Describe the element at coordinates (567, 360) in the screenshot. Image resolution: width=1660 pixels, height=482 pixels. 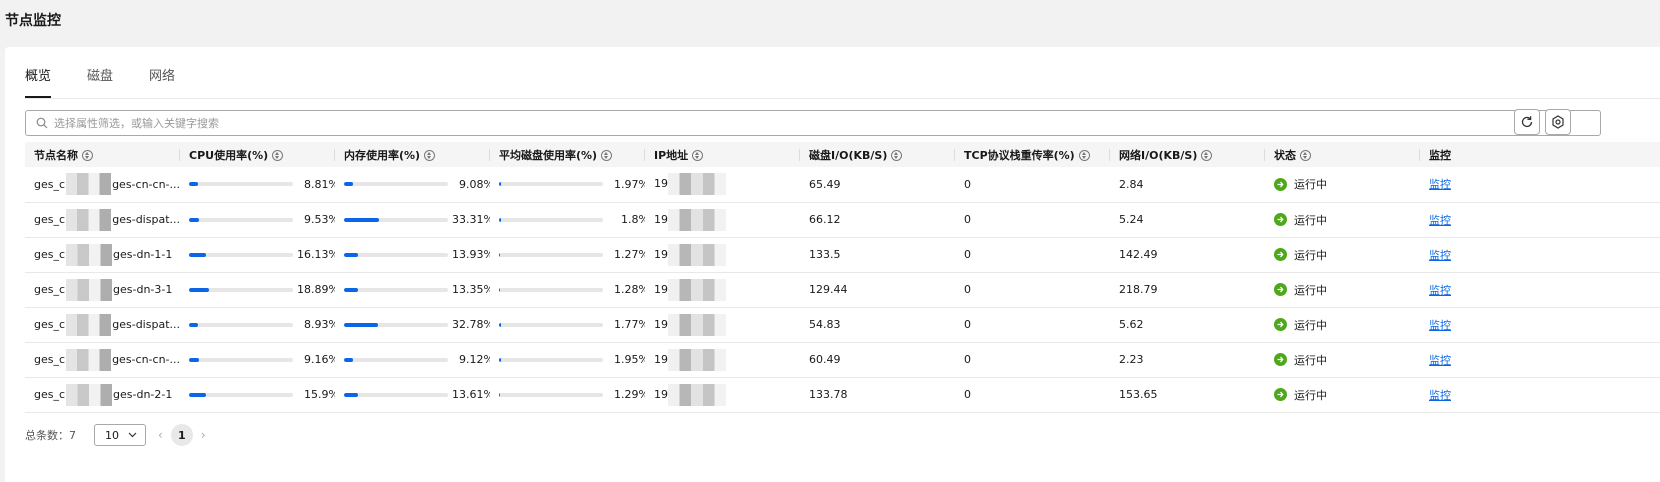
I see `disk-cell: 1.95%` at that location.